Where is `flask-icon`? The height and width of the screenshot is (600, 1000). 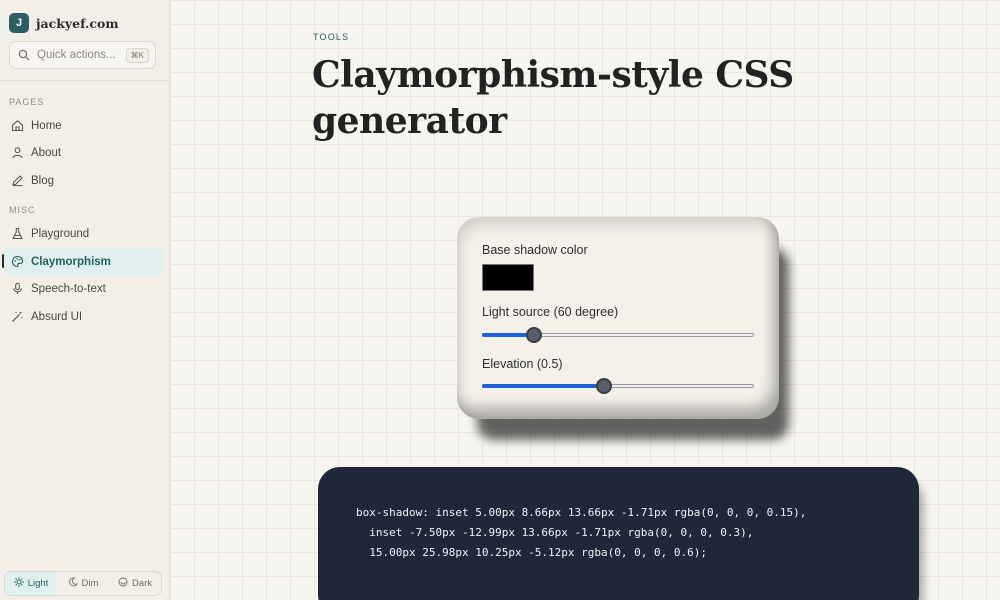
flask-icon is located at coordinates (17, 234).